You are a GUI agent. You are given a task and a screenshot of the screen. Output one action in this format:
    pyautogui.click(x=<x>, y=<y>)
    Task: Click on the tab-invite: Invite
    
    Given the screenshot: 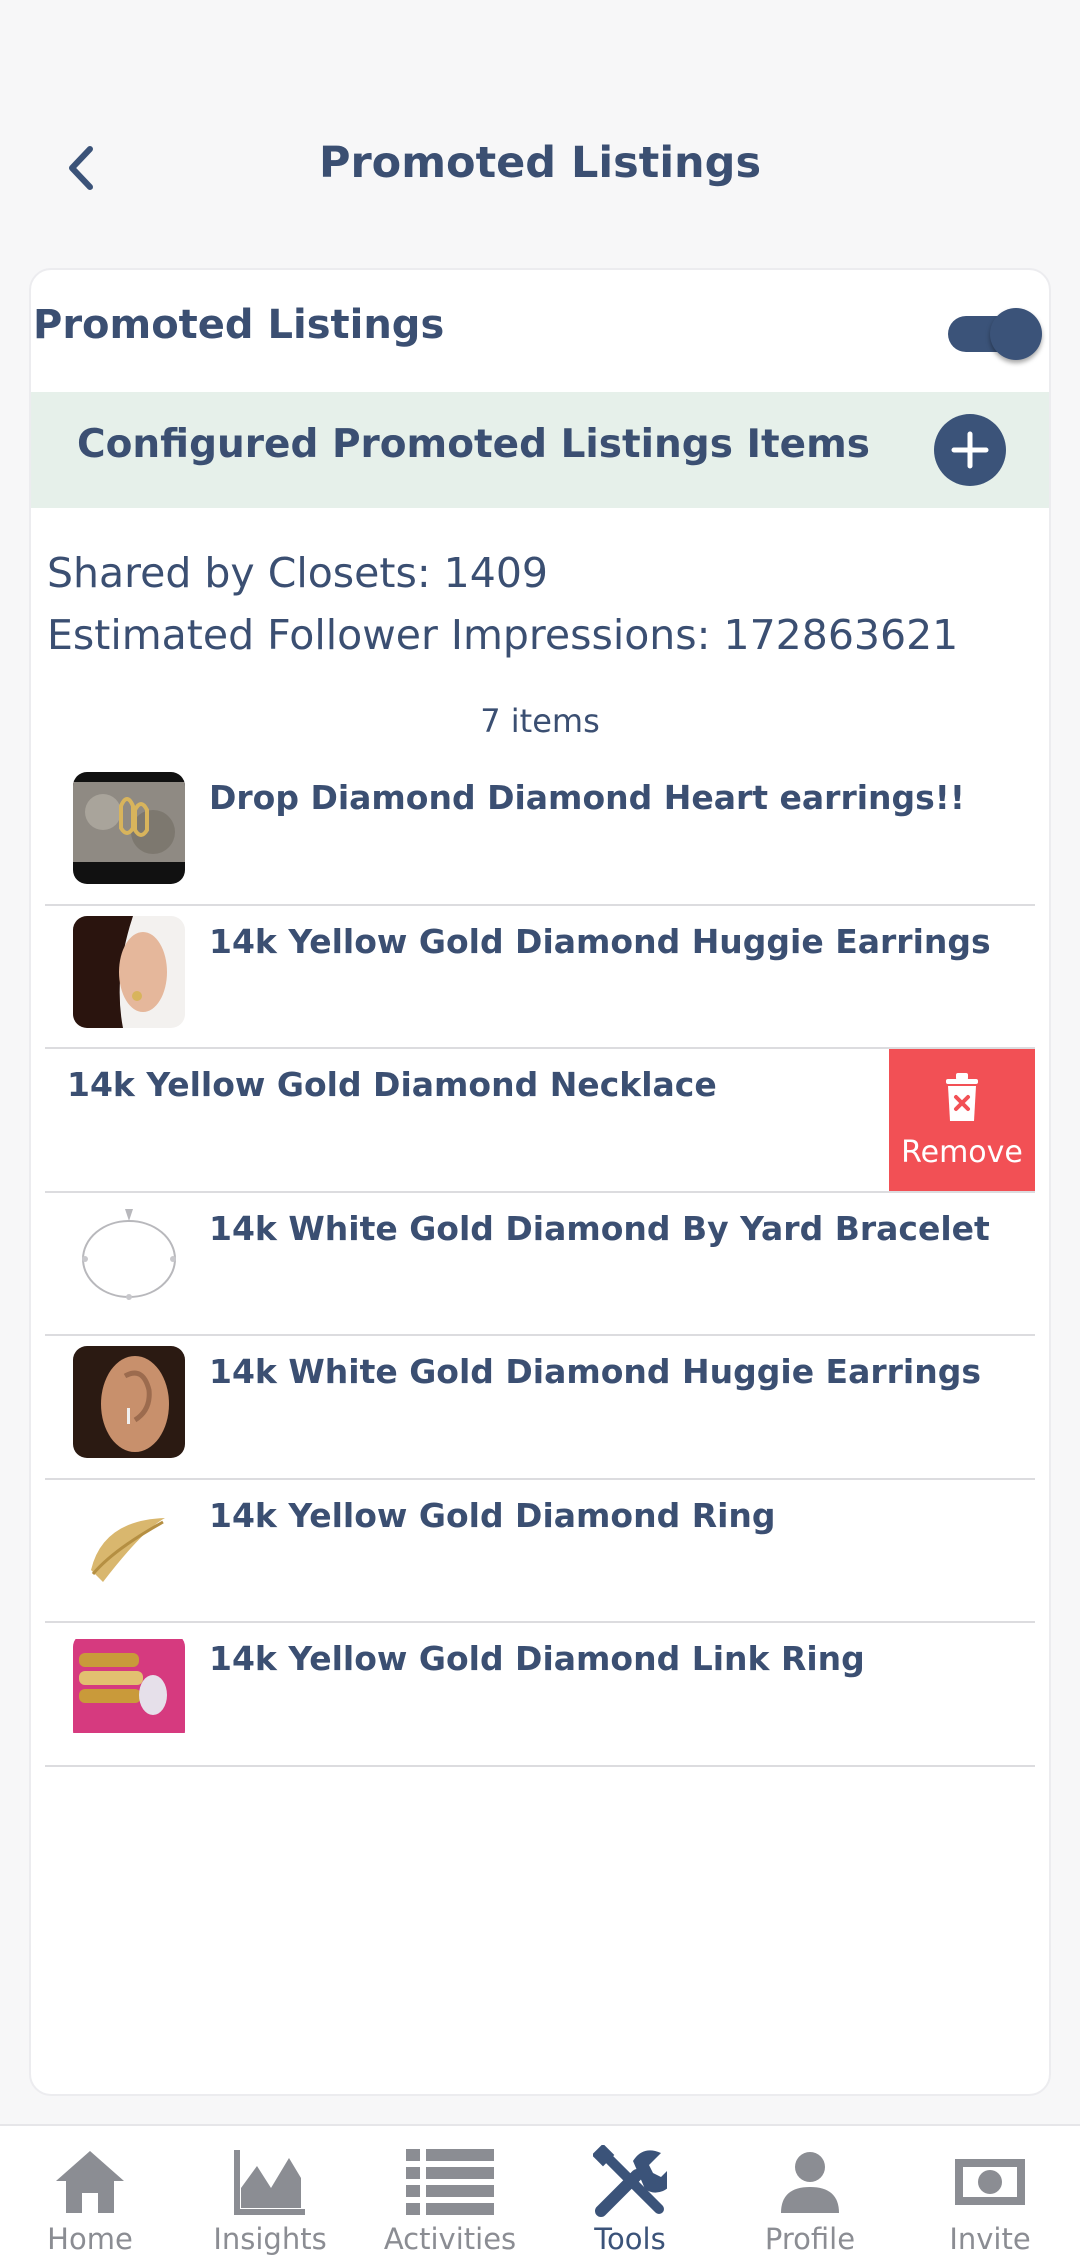 What is the action you would take?
    pyautogui.click(x=990, y=2195)
    